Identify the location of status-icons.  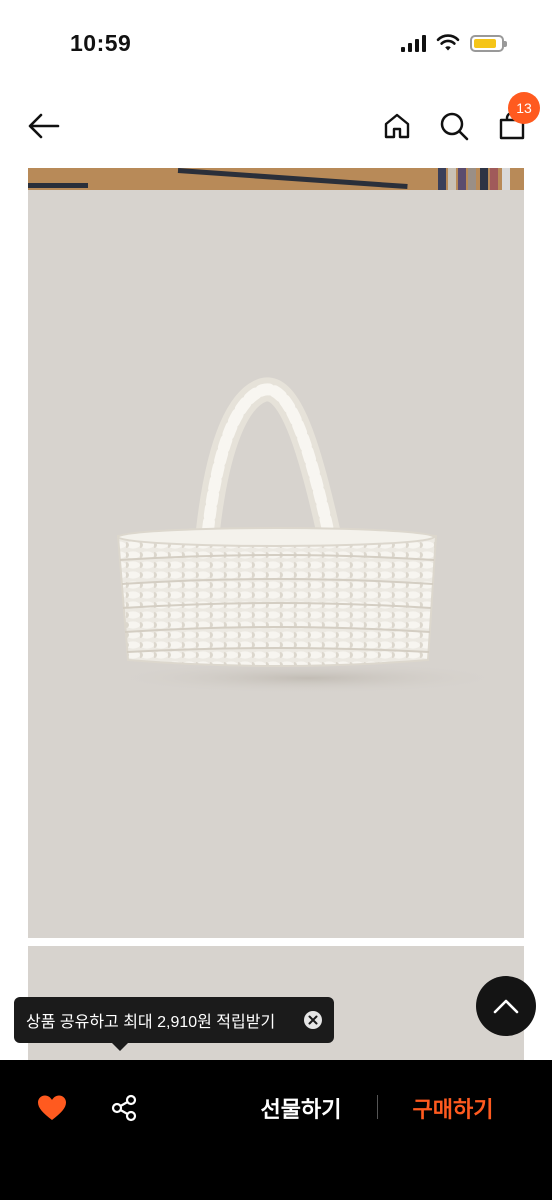
(454, 43).